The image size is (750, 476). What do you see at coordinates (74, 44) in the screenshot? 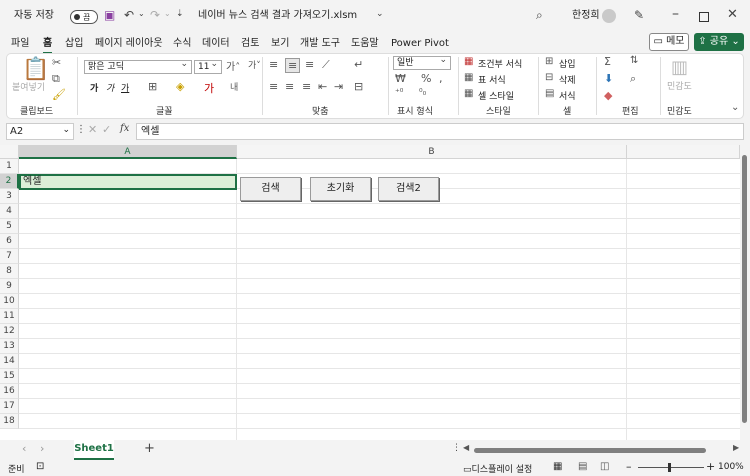
I see `tab-insert: 삽입` at bounding box center [74, 44].